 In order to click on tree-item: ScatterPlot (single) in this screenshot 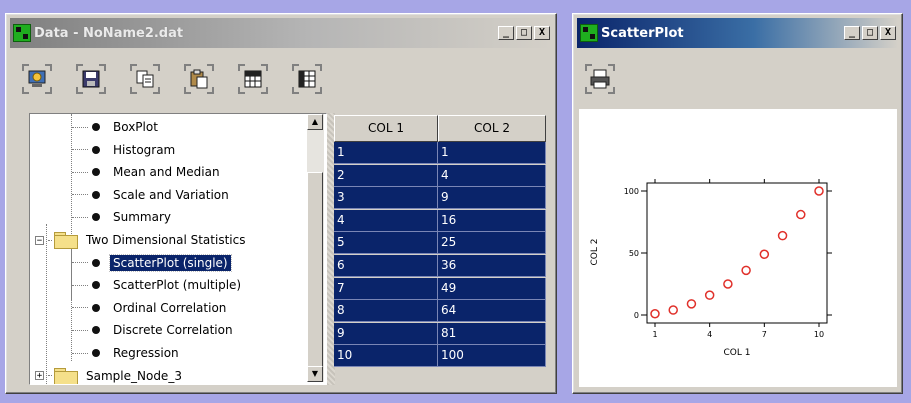, I will do `click(152, 263)`.